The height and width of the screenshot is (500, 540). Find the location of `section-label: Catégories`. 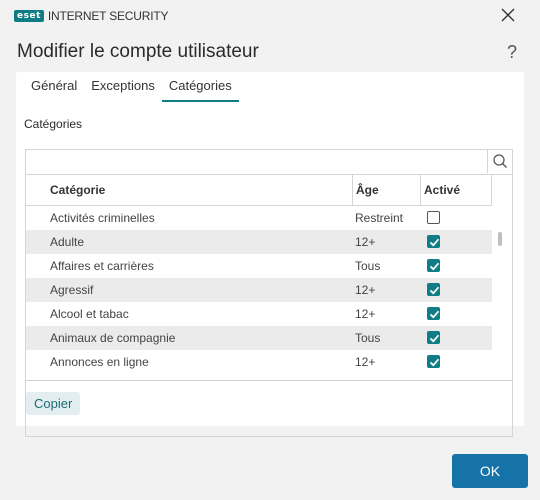

section-label: Catégories is located at coordinates (53, 124).